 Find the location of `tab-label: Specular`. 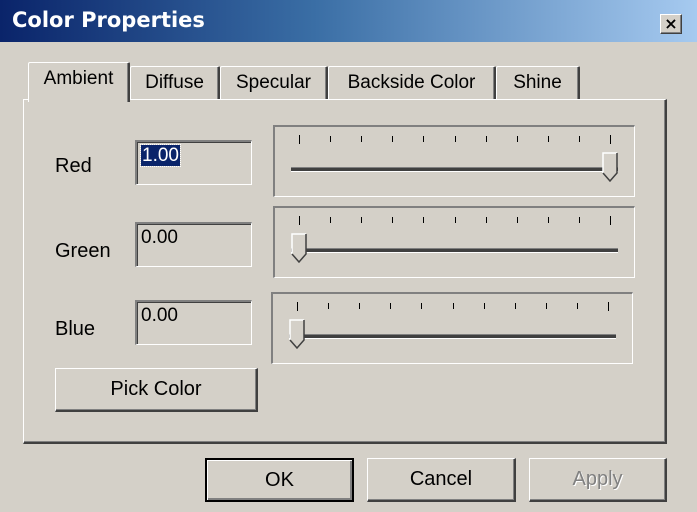

tab-label: Specular is located at coordinates (273, 82).